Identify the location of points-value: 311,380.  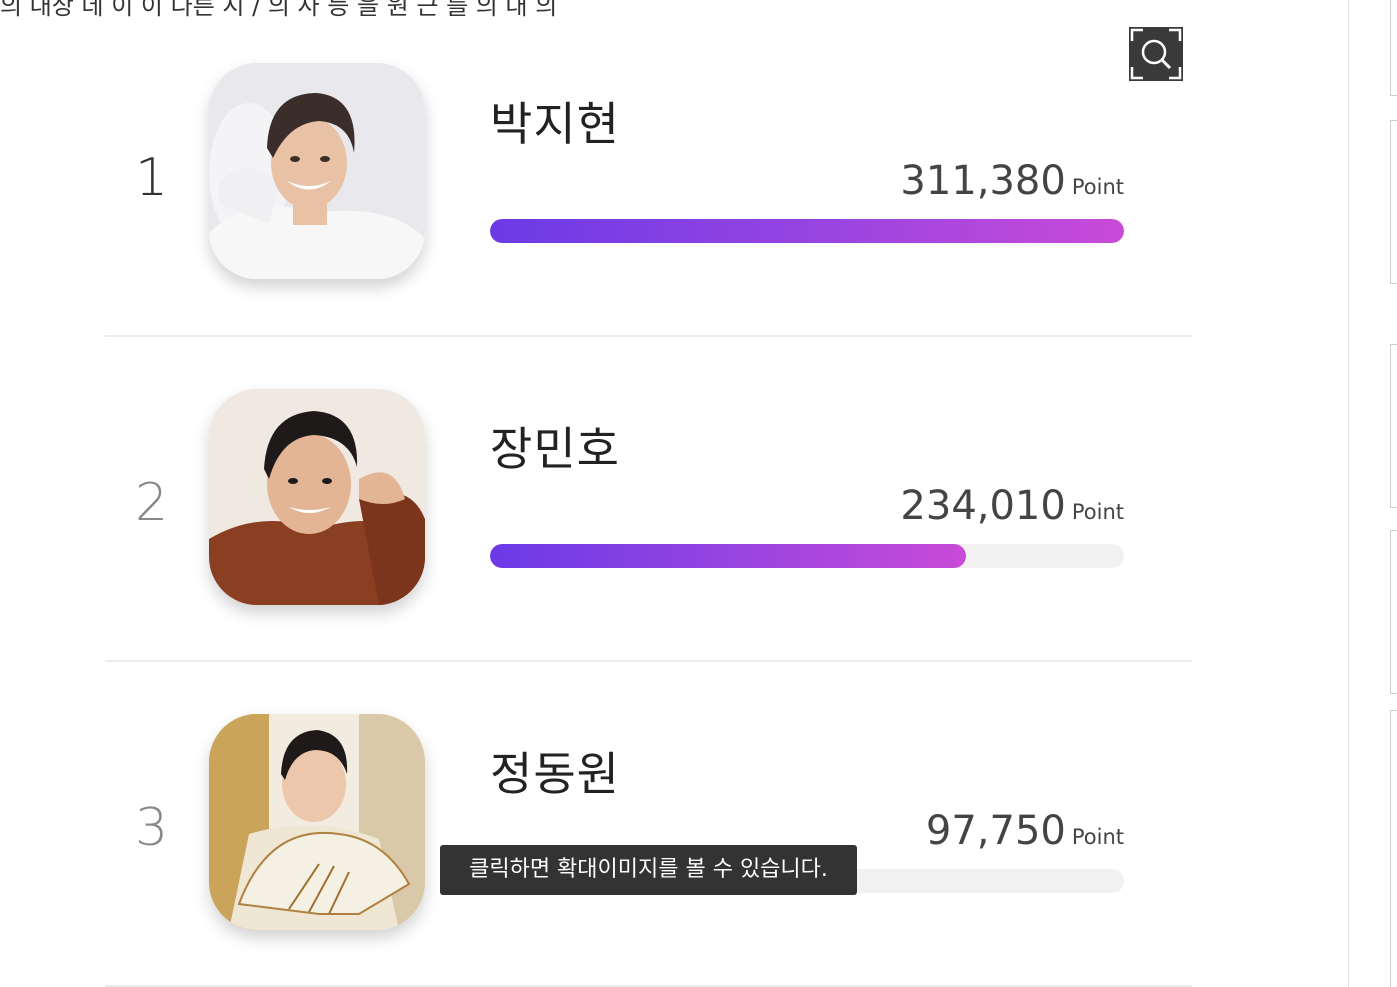
(983, 181).